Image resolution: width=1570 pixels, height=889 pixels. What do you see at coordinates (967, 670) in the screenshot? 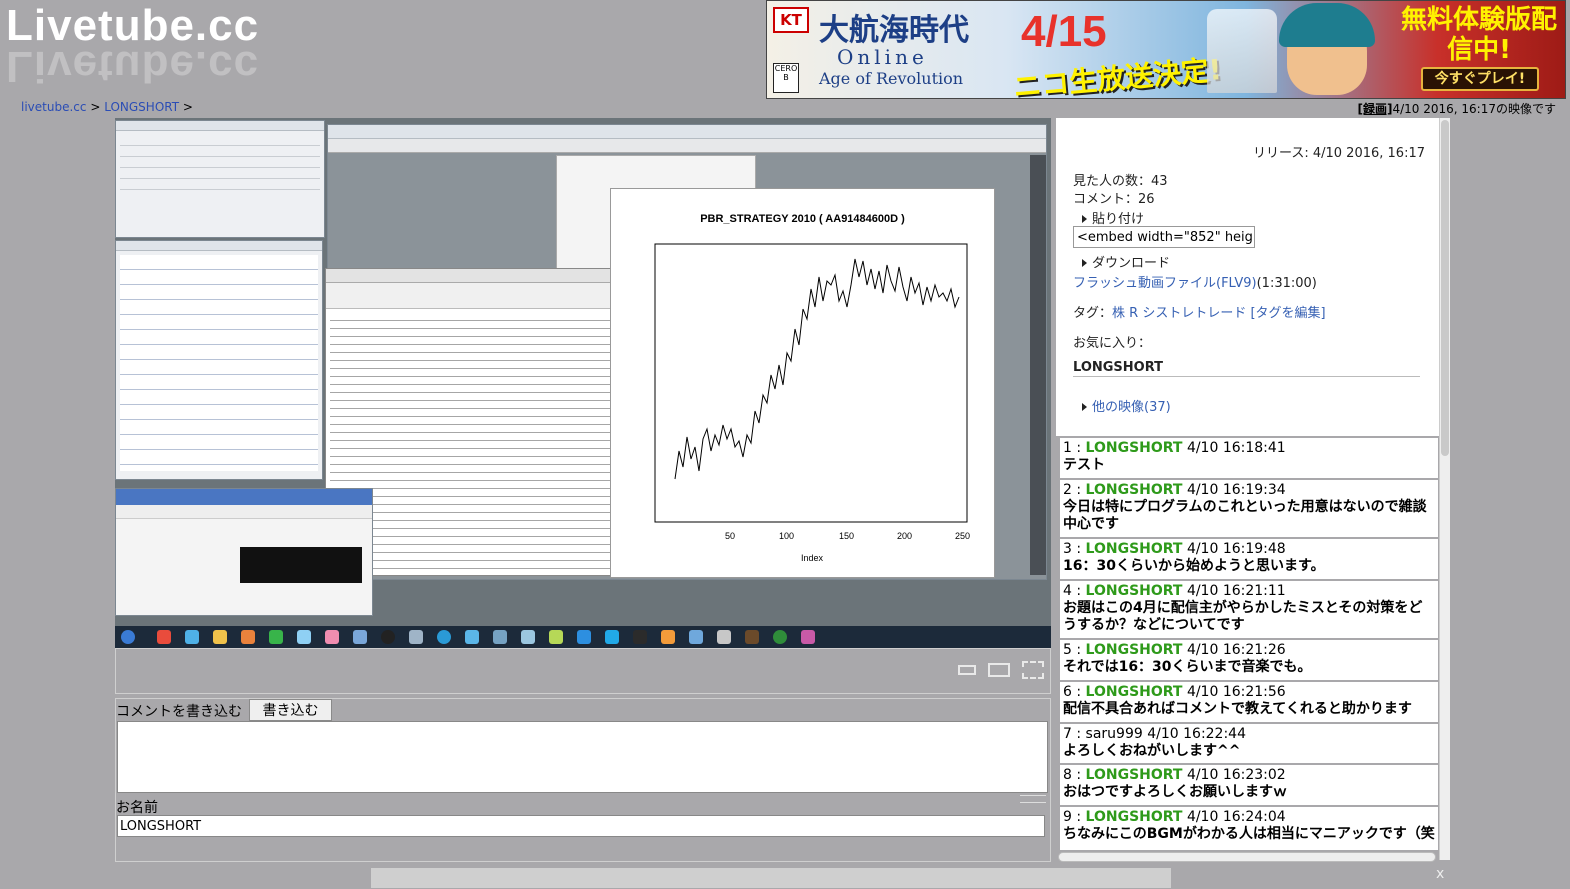
I see `small-screen-icon` at bounding box center [967, 670].